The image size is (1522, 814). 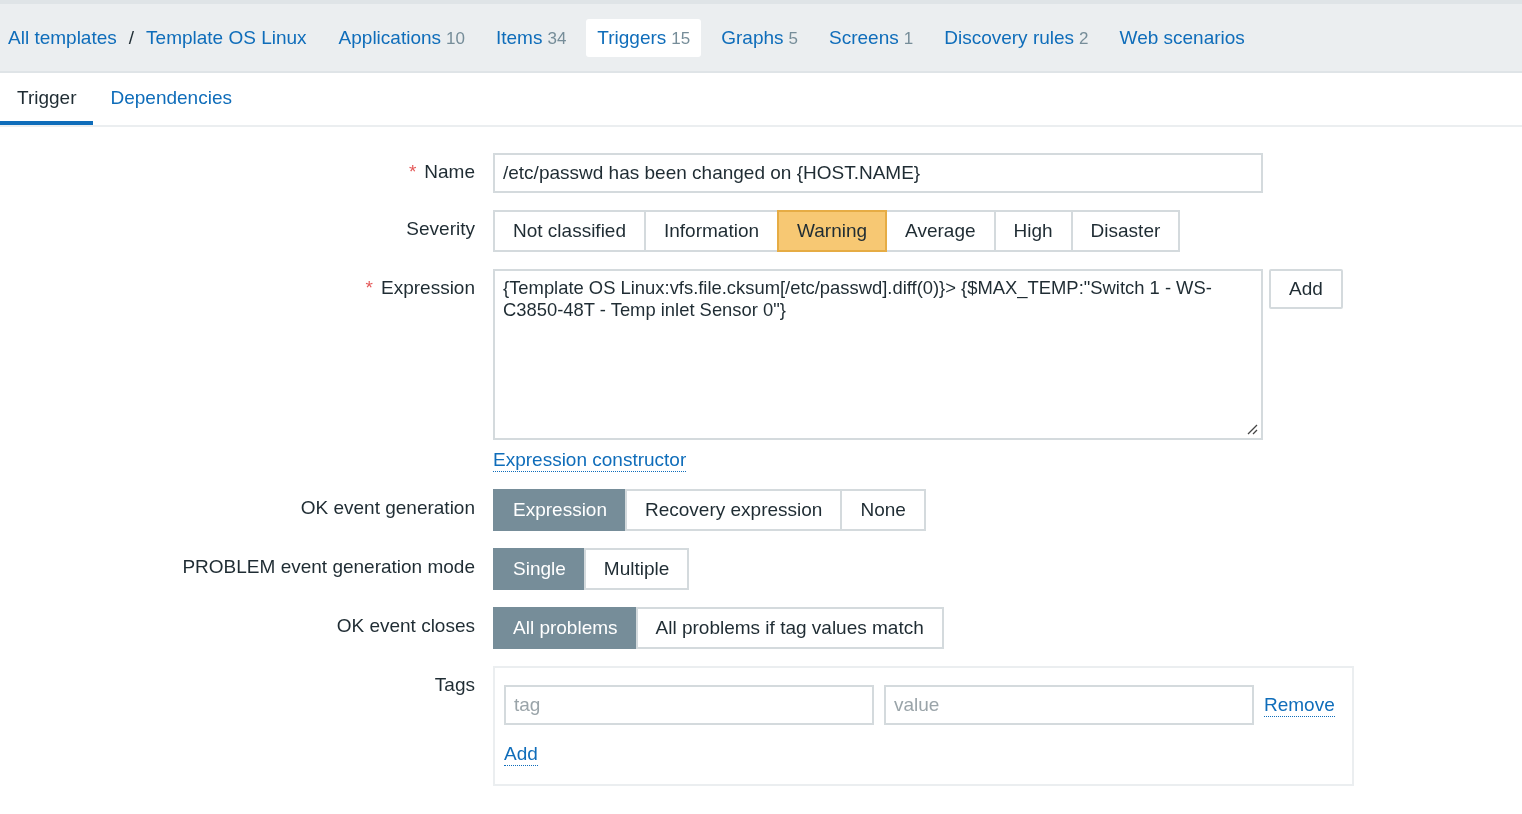 What do you see at coordinates (405, 626) in the screenshot?
I see `field-label: OK event closes` at bounding box center [405, 626].